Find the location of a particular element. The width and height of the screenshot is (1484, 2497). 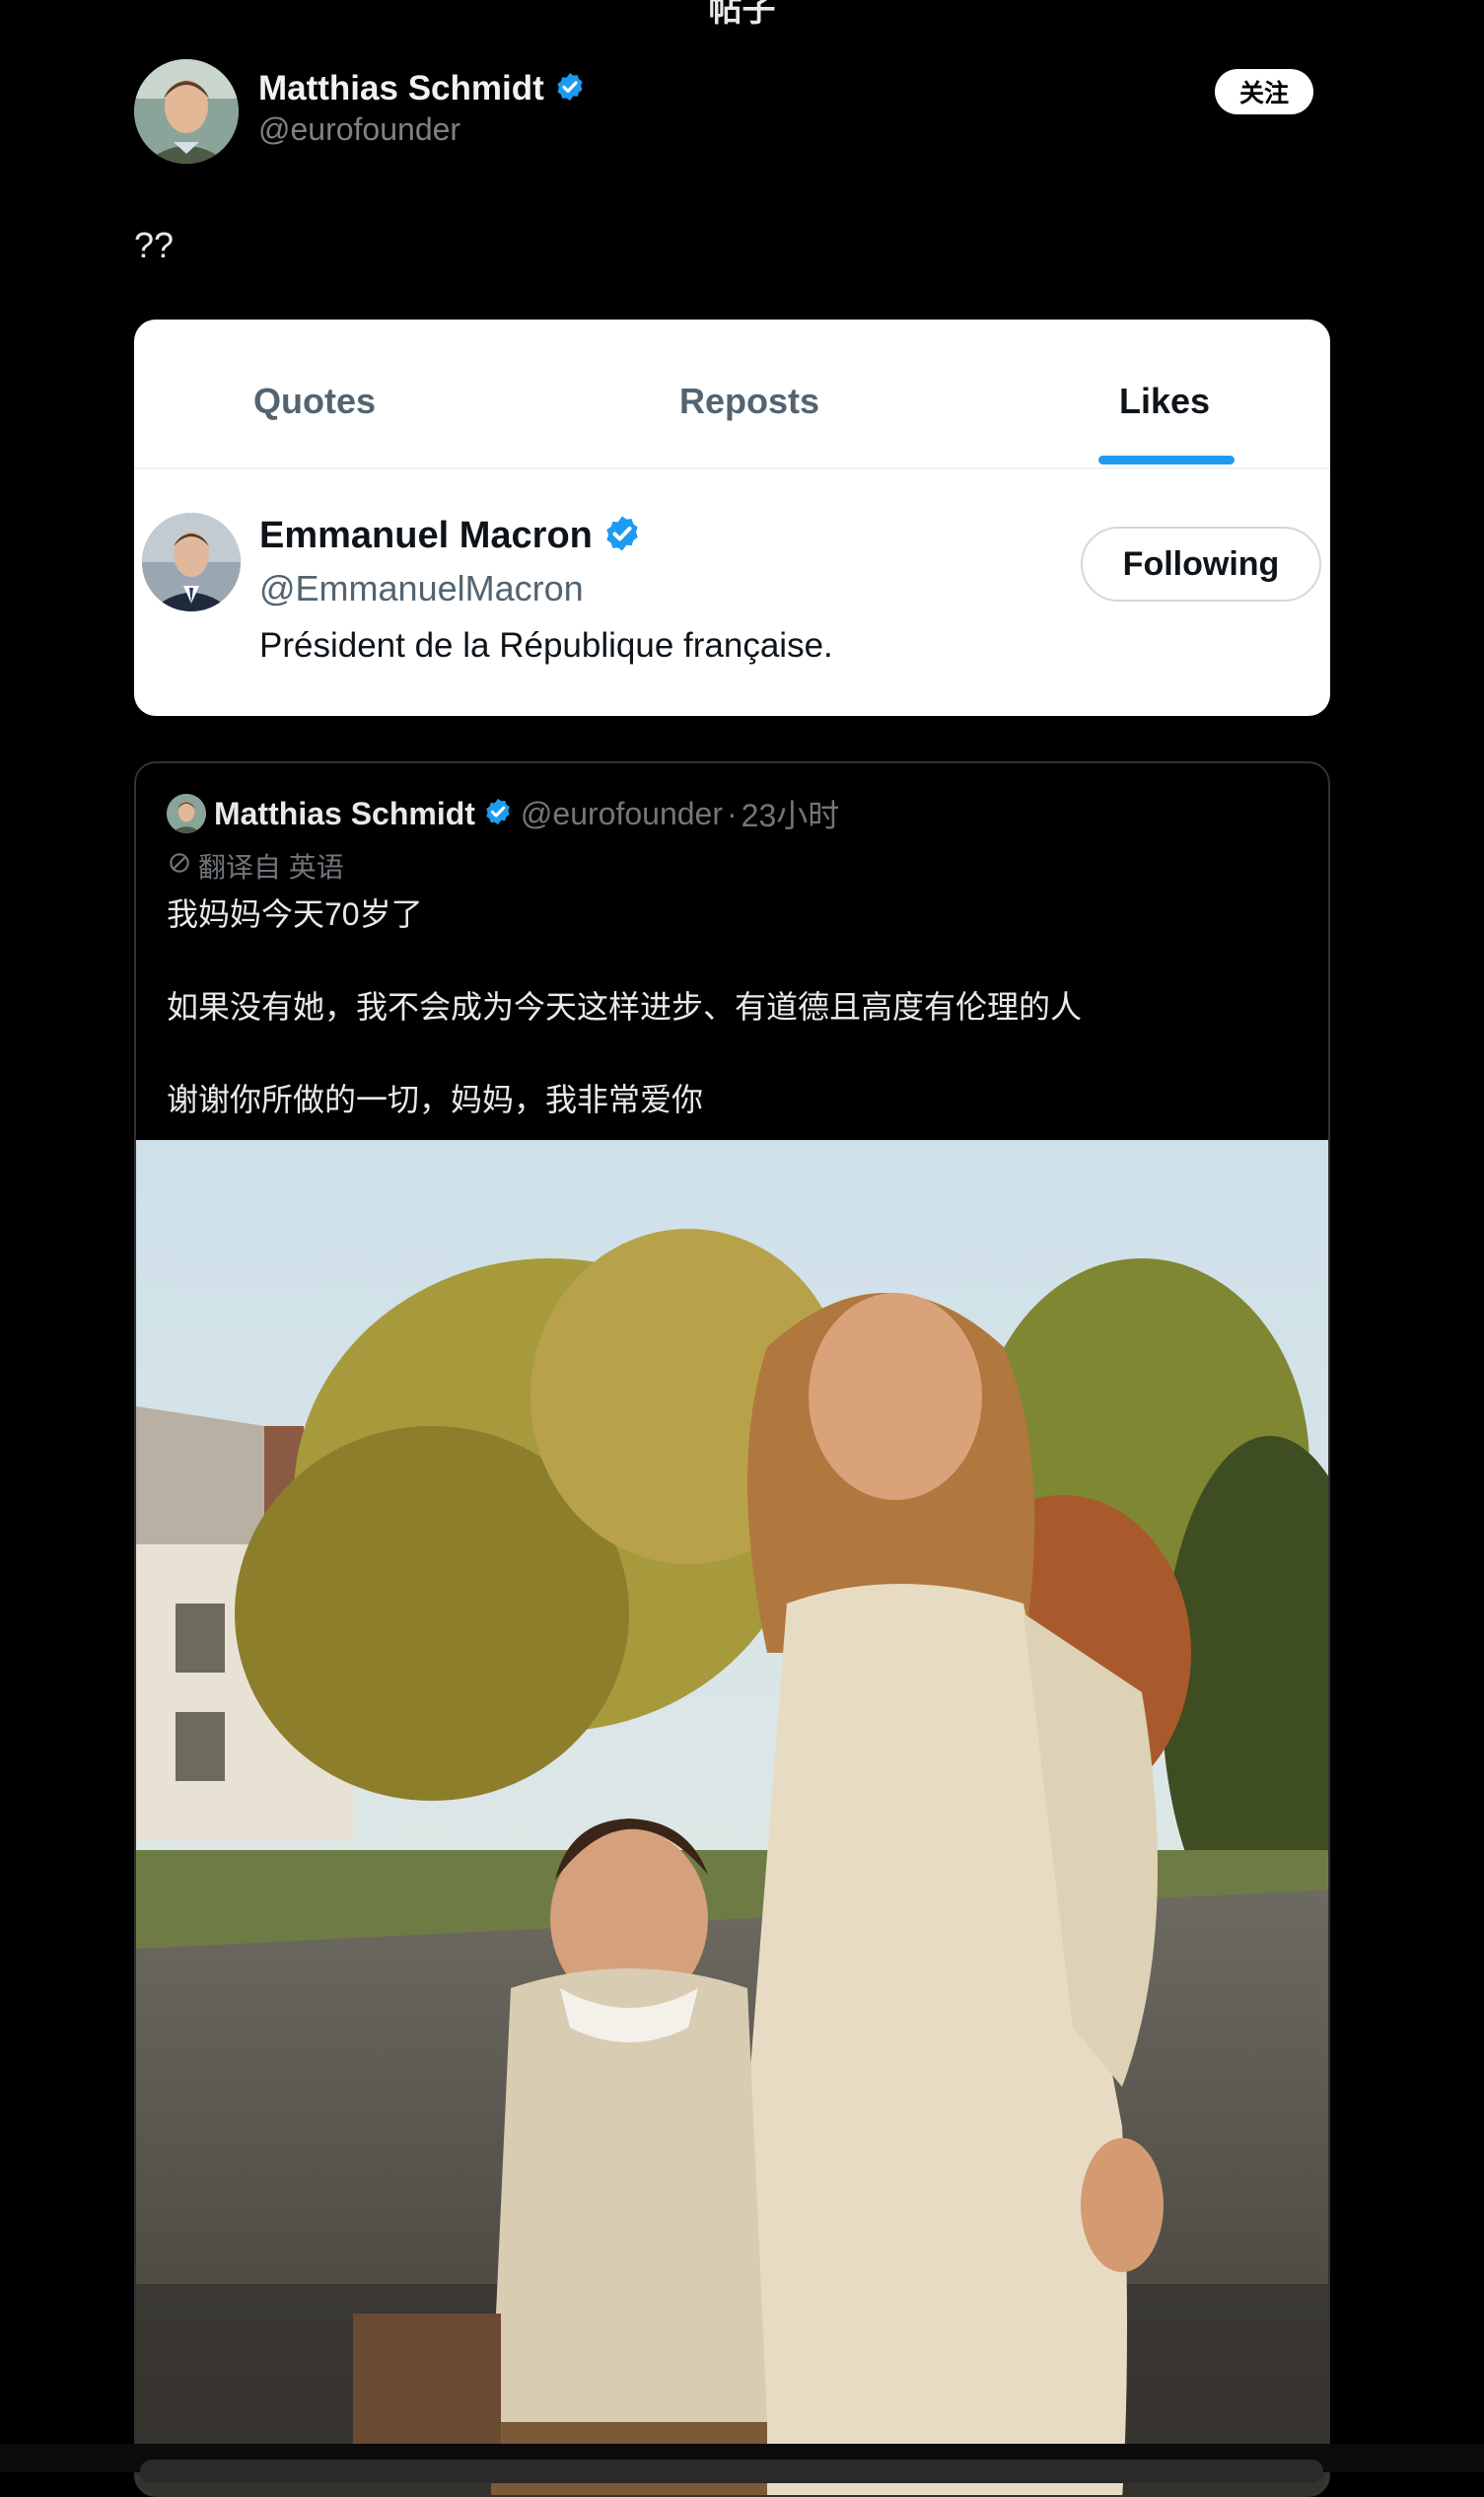

tab-divider is located at coordinates (732, 468).